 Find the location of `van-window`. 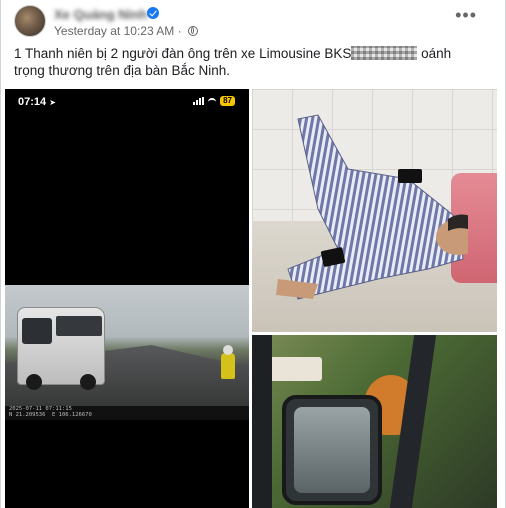

van-window is located at coordinates (37, 331).